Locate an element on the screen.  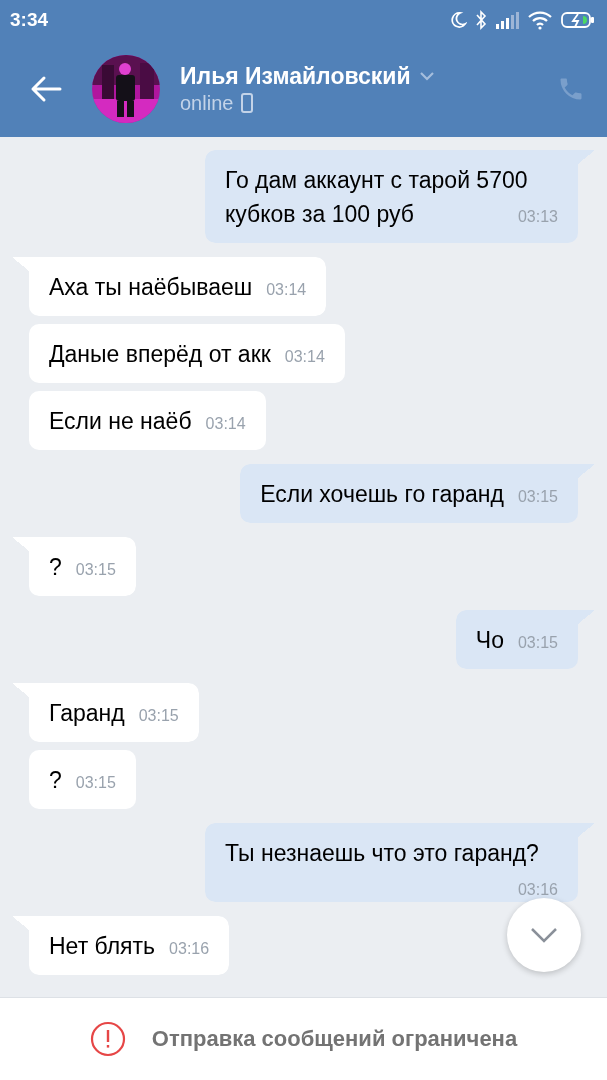
battery-icon is located at coordinates (578, 20).